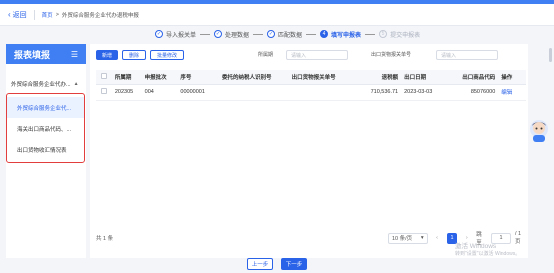 Image resolution: width=554 pixels, height=273 pixels. Describe the element at coordinates (134, 55) in the screenshot. I see `delete-button: 删除` at that location.